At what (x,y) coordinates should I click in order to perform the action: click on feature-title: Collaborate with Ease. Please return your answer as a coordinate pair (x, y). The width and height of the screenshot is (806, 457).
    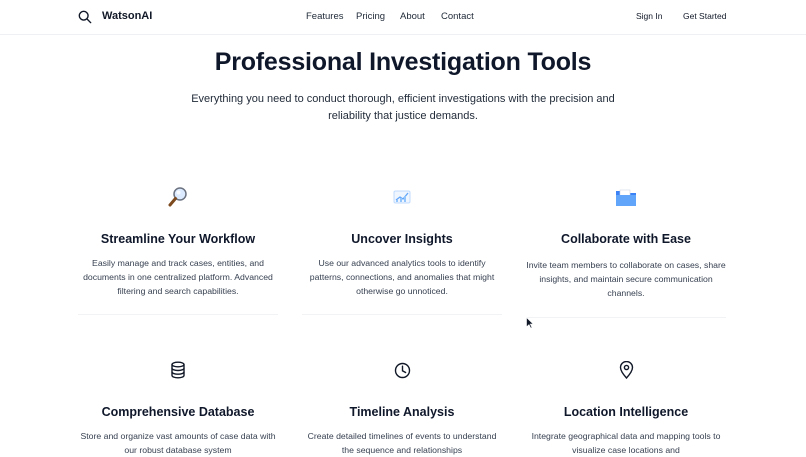
    Looking at the image, I should click on (626, 239).